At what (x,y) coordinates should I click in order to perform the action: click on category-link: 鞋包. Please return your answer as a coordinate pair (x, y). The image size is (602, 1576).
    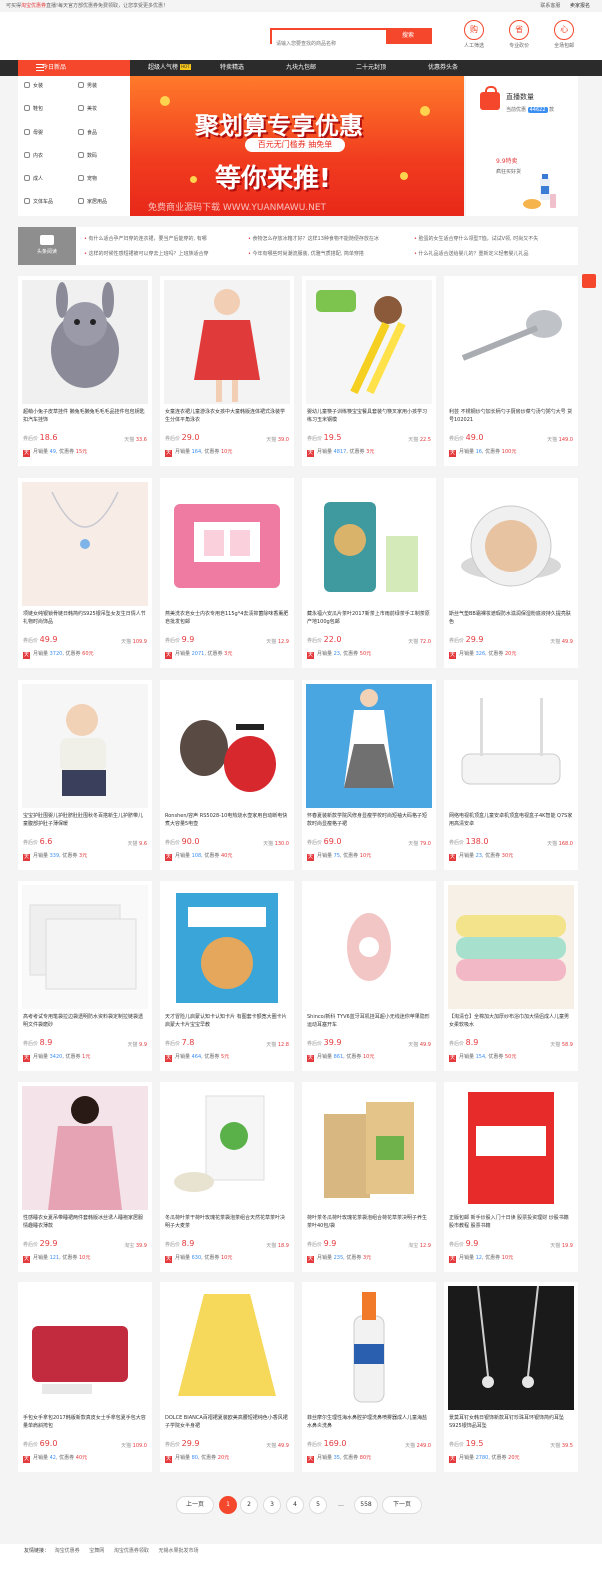
    Looking at the image, I should click on (33, 108).